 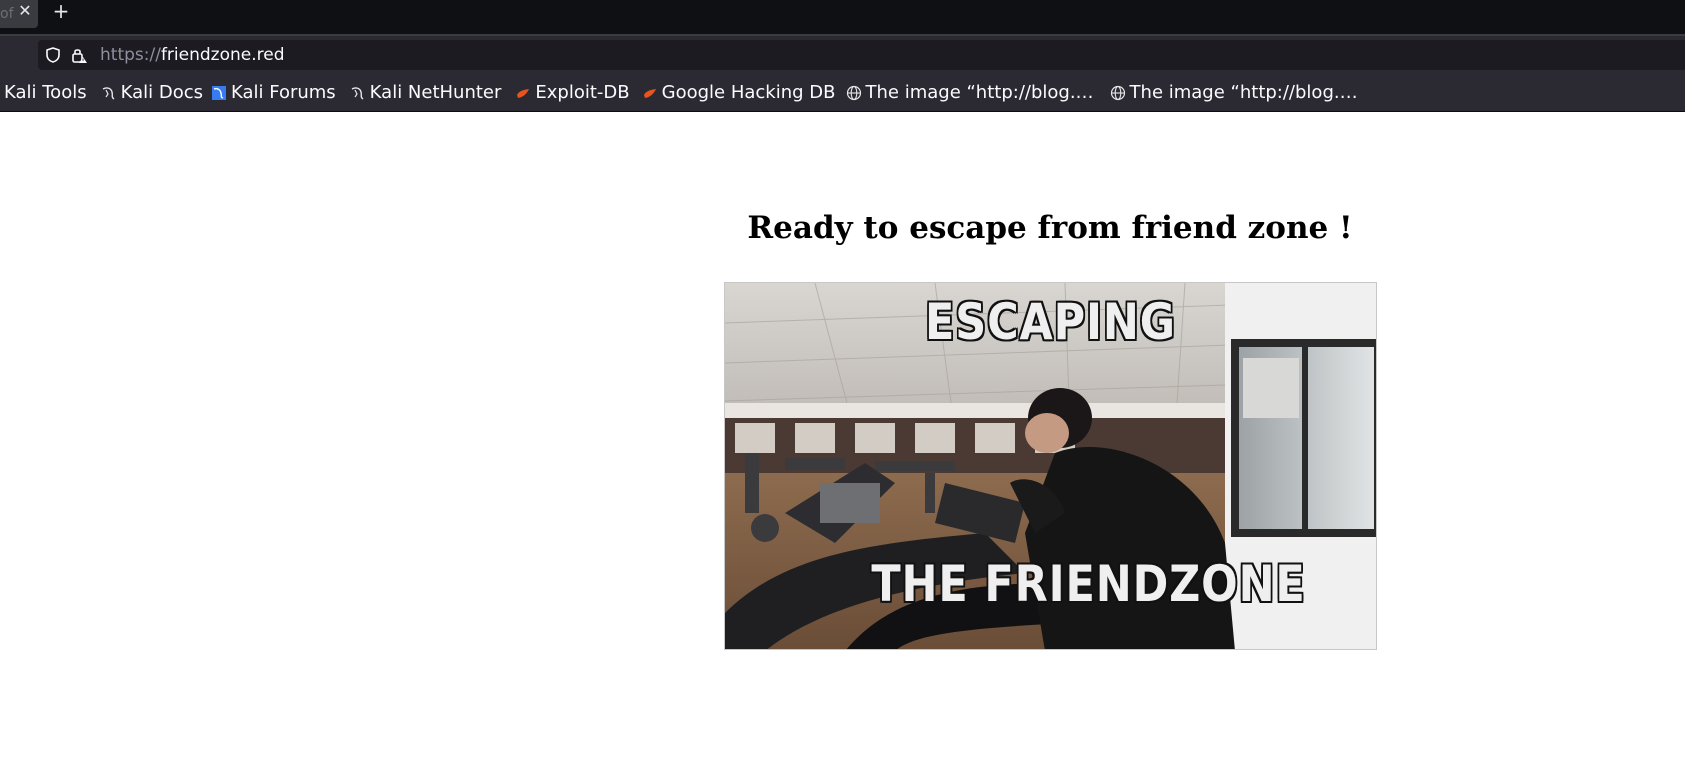 I want to click on bookmark-label: Exploit-DB, so click(x=582, y=92).